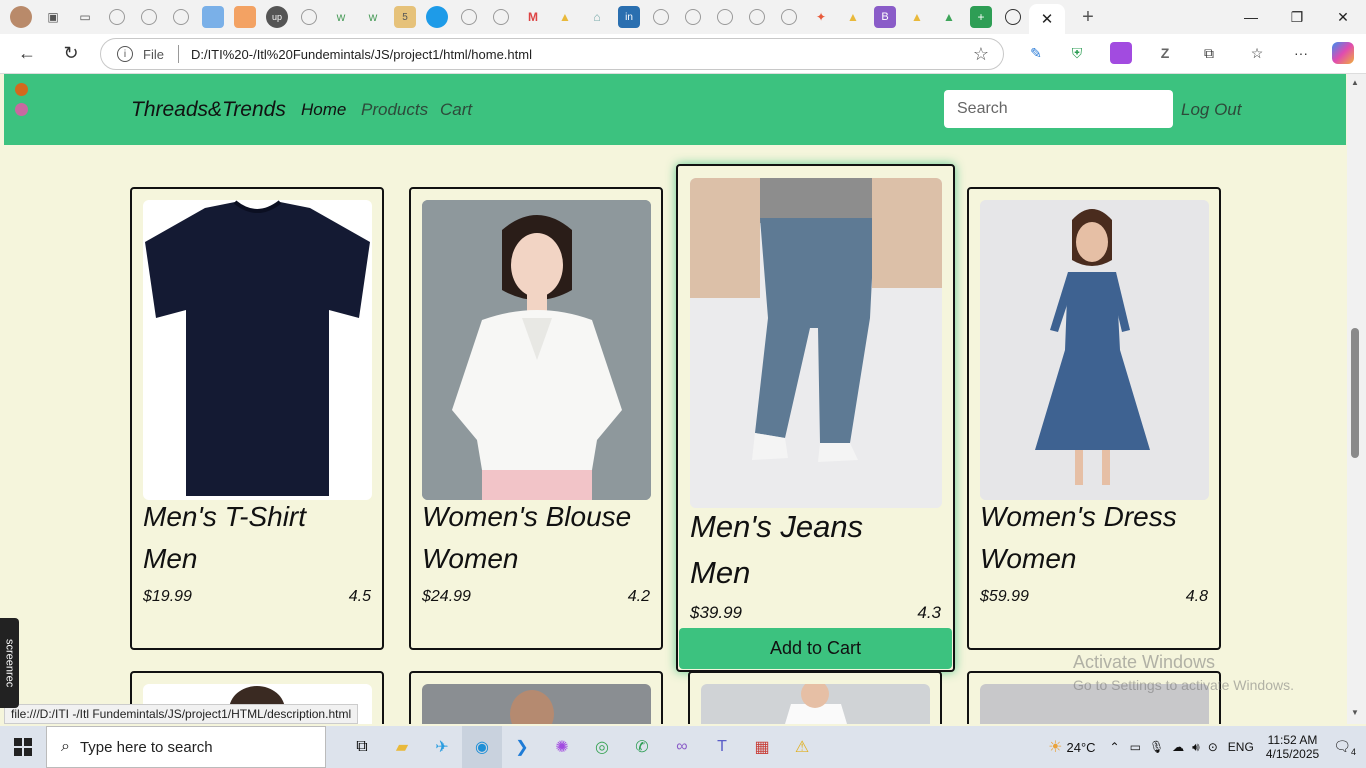  Describe the element at coordinates (885, 17) in the screenshot. I see `tab-app-icon: B` at that location.